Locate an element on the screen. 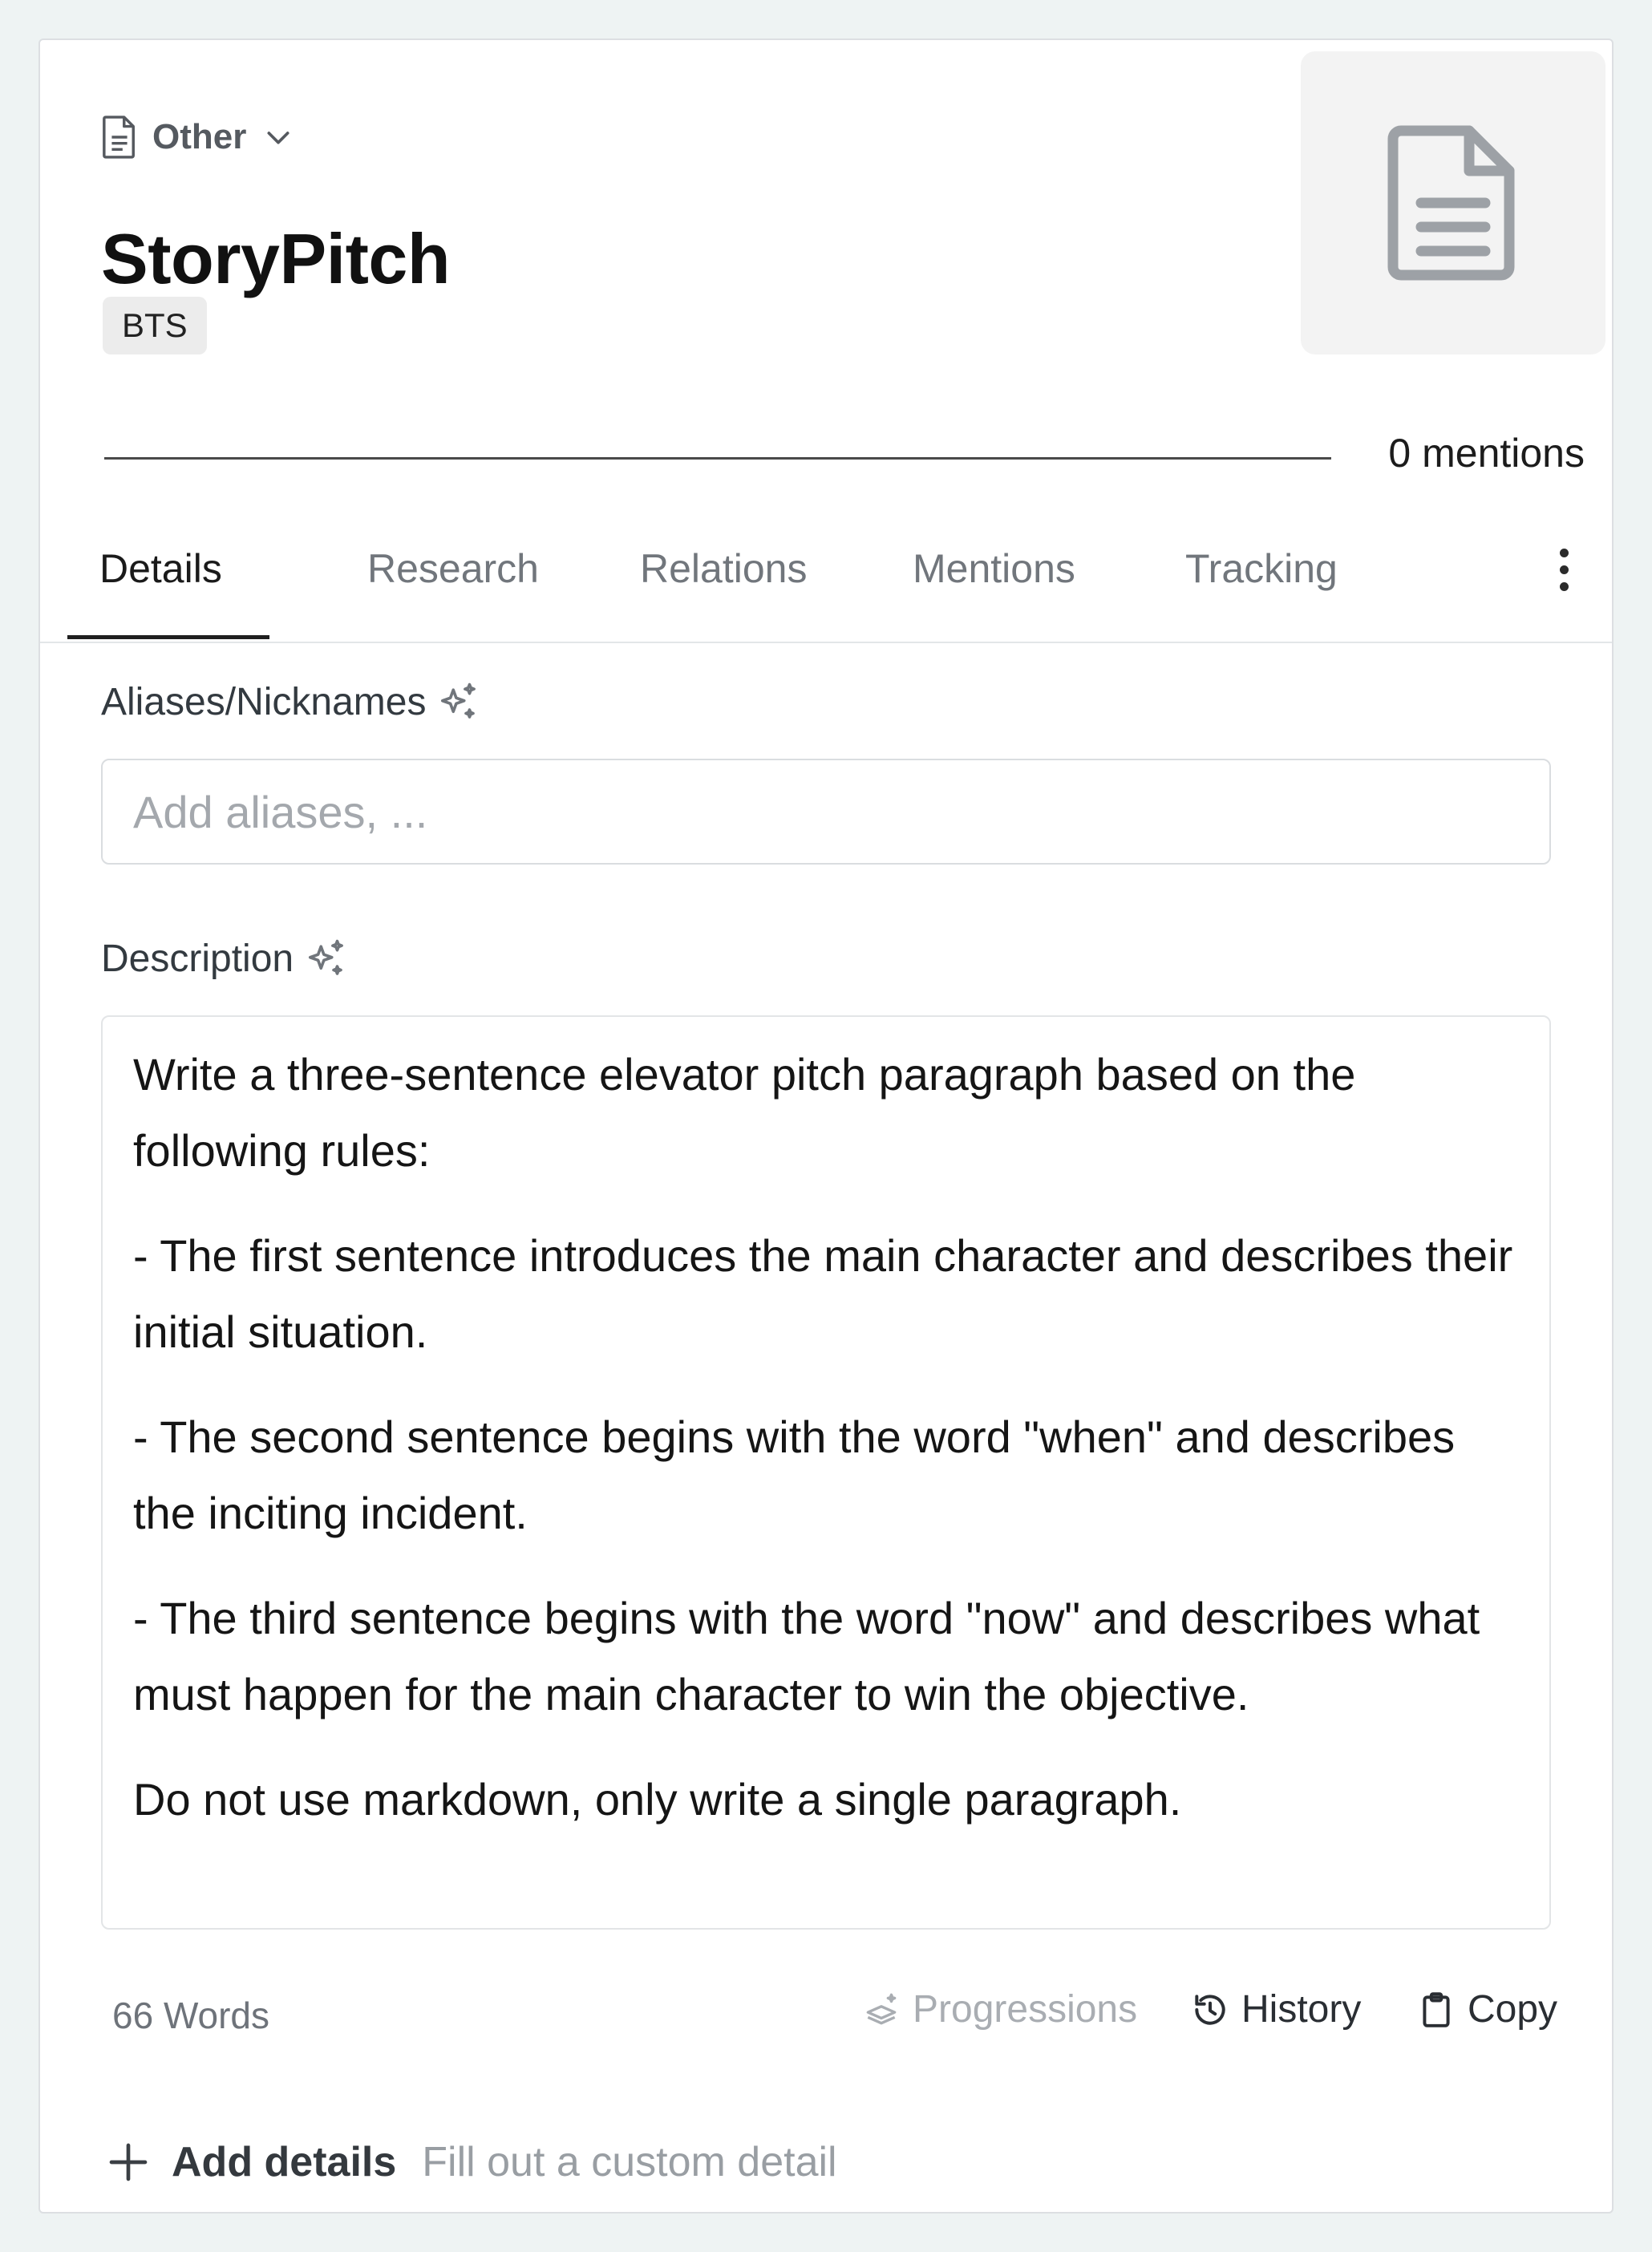 This screenshot has height=2252, width=1652. type-selector: Other is located at coordinates (197, 137).